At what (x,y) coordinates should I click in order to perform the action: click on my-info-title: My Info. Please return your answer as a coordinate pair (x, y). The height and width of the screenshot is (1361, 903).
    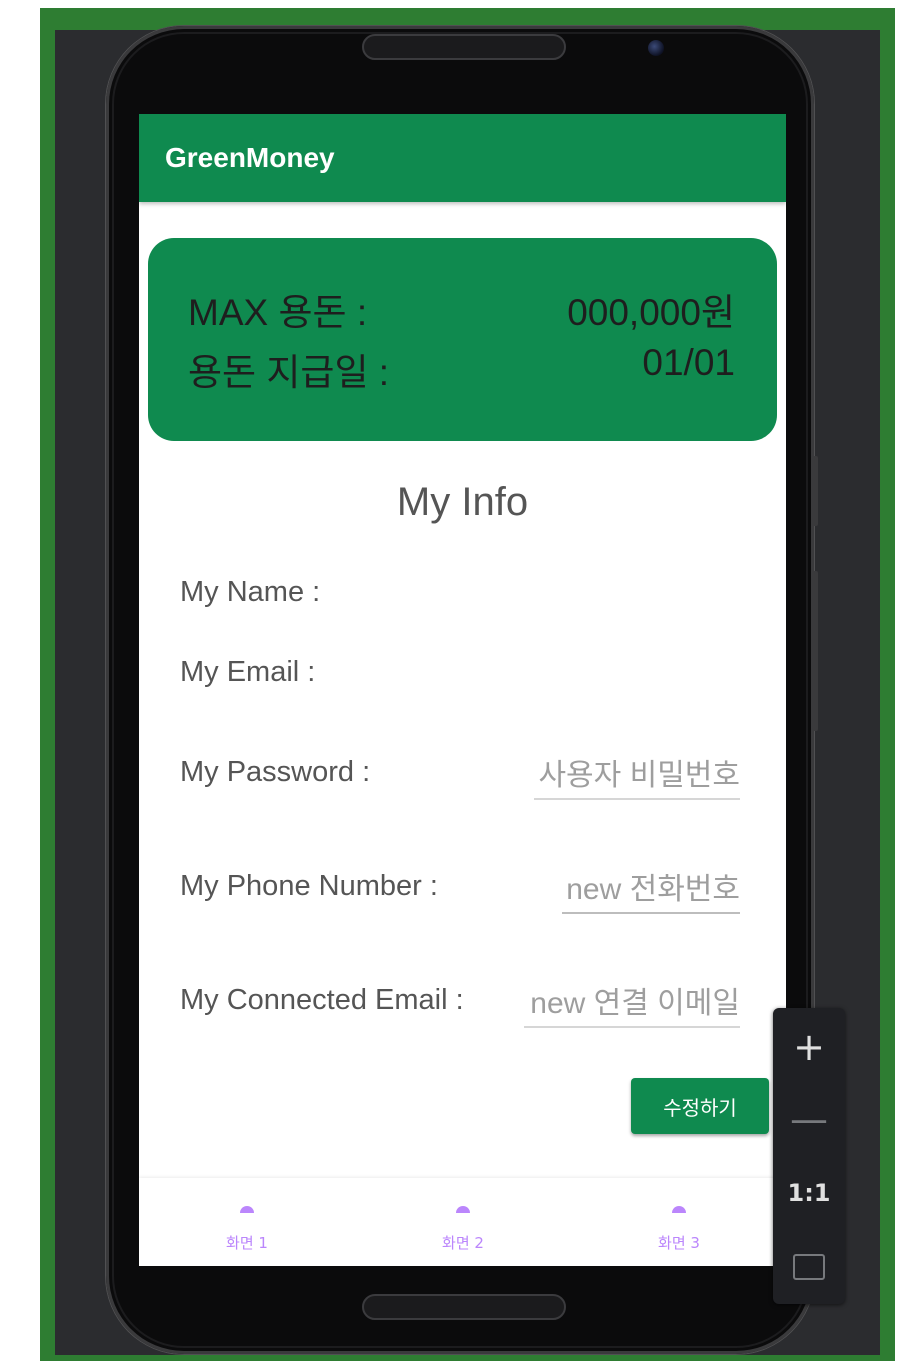
    Looking at the image, I should click on (462, 502).